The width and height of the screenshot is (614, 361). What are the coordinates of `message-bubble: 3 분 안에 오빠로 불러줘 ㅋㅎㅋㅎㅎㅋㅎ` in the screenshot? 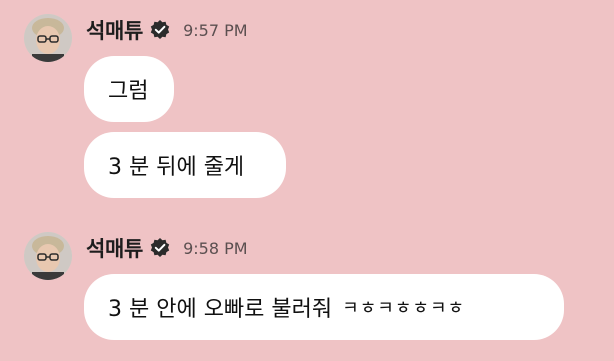 It's located at (324, 307).